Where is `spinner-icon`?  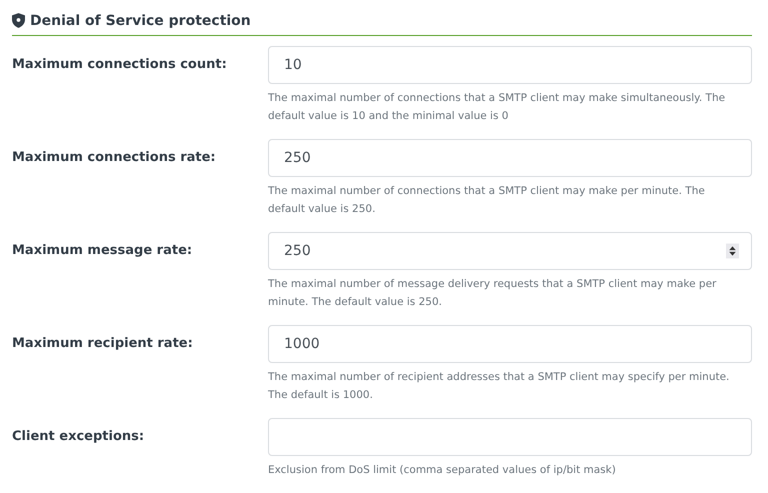 spinner-icon is located at coordinates (732, 251).